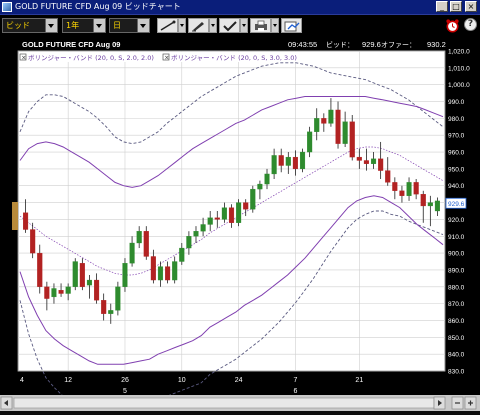  I want to click on y-tick-label: 910.0, so click(456, 237).